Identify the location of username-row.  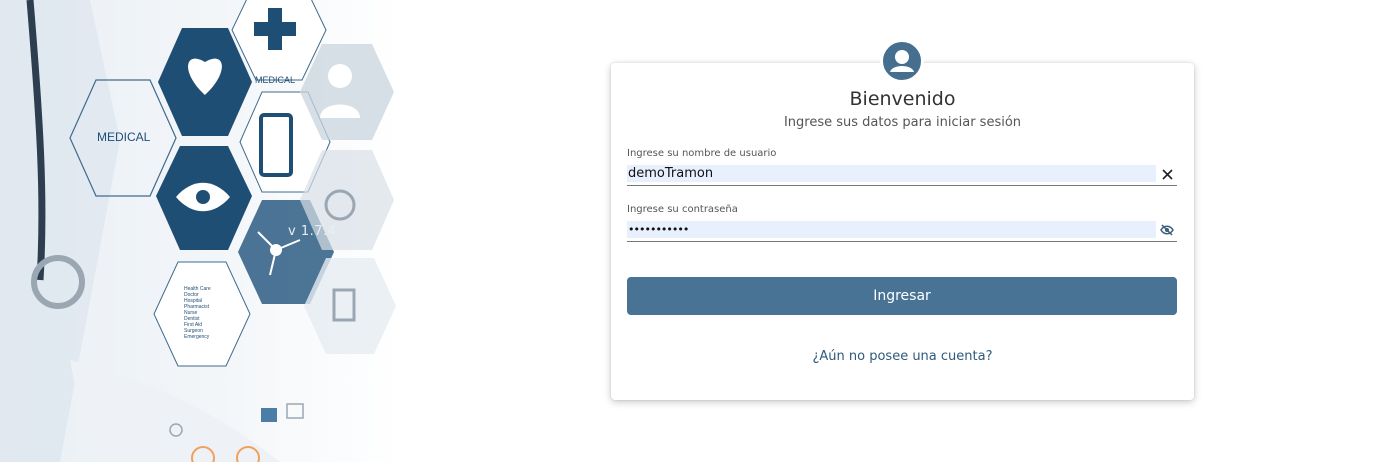
(902, 175).